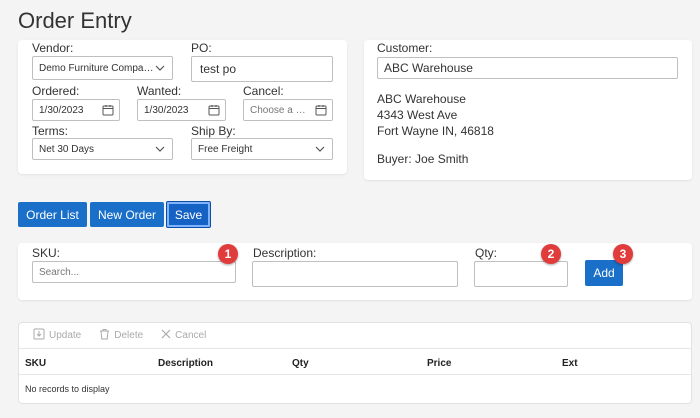 The width and height of the screenshot is (700, 418). Describe the element at coordinates (46, 253) in the screenshot. I see `sku-label: SKU:` at that location.